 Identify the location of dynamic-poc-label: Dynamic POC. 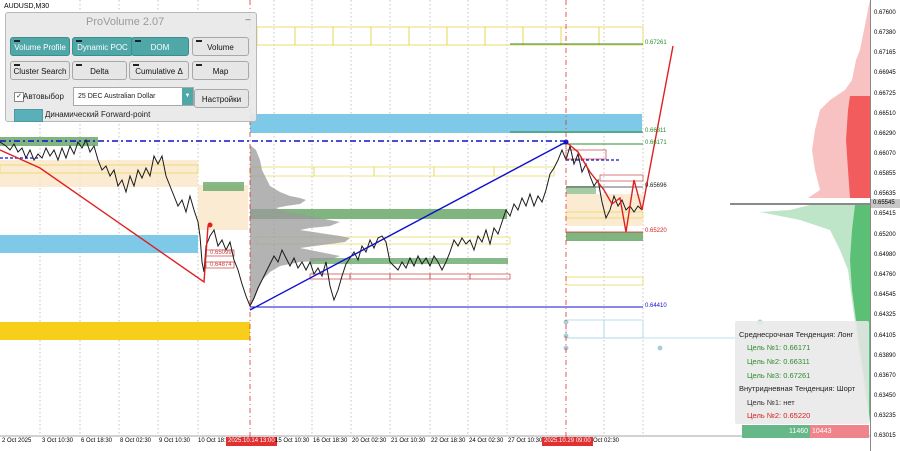
(102, 47).